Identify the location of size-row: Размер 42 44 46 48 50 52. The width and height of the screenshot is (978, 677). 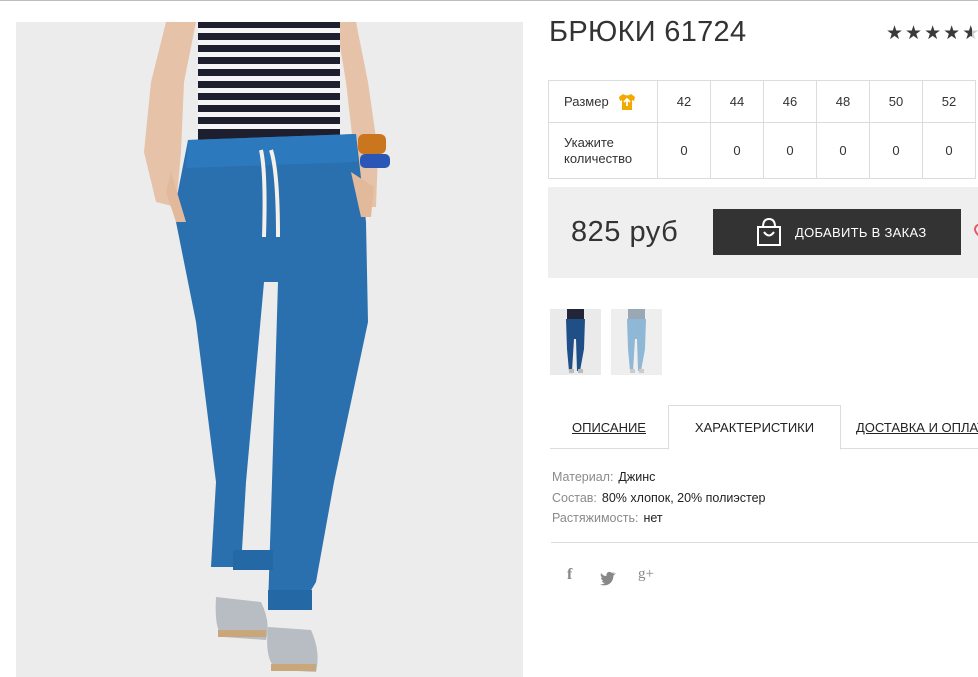
(762, 101).